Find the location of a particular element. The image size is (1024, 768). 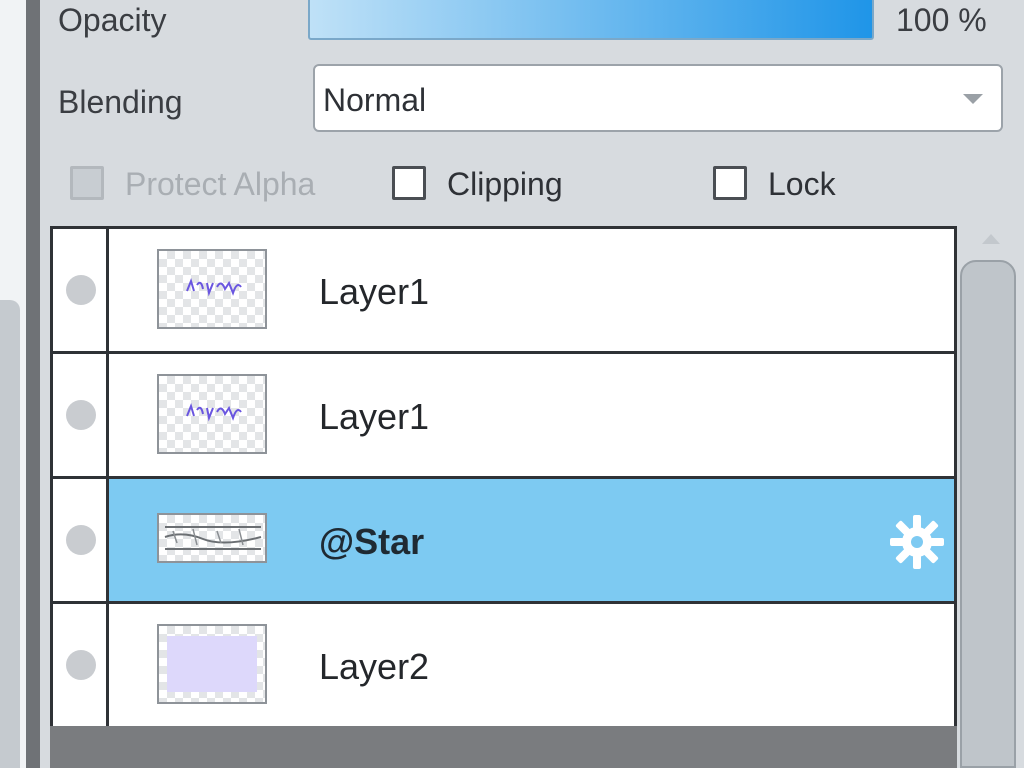

opacity-value: 100 % is located at coordinates (941, 20).